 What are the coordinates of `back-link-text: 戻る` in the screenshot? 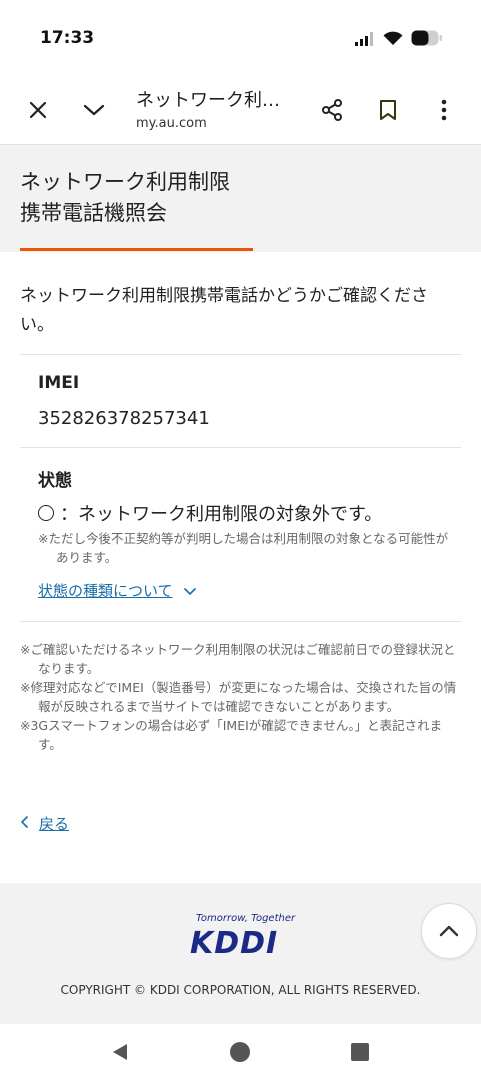 It's located at (54, 823).